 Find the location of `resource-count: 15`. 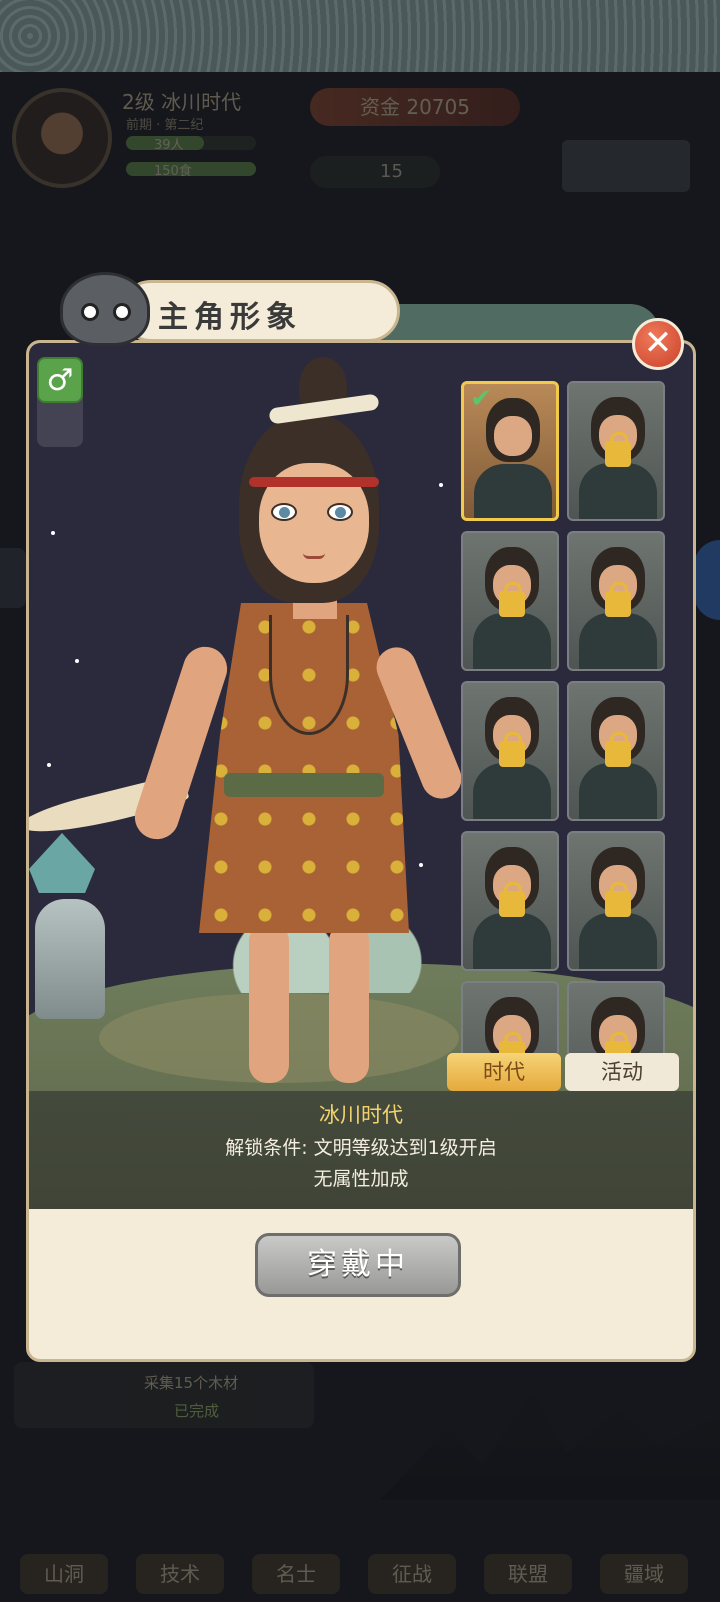

resource-count: 15 is located at coordinates (375, 172).